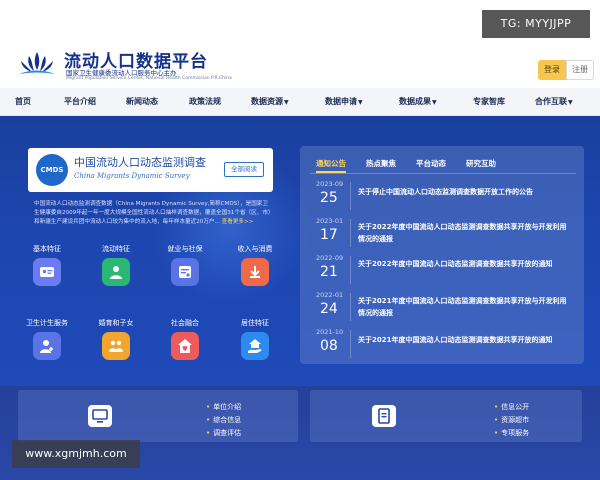 The height and width of the screenshot is (480, 600). I want to click on home-heart-icon, so click(185, 346).